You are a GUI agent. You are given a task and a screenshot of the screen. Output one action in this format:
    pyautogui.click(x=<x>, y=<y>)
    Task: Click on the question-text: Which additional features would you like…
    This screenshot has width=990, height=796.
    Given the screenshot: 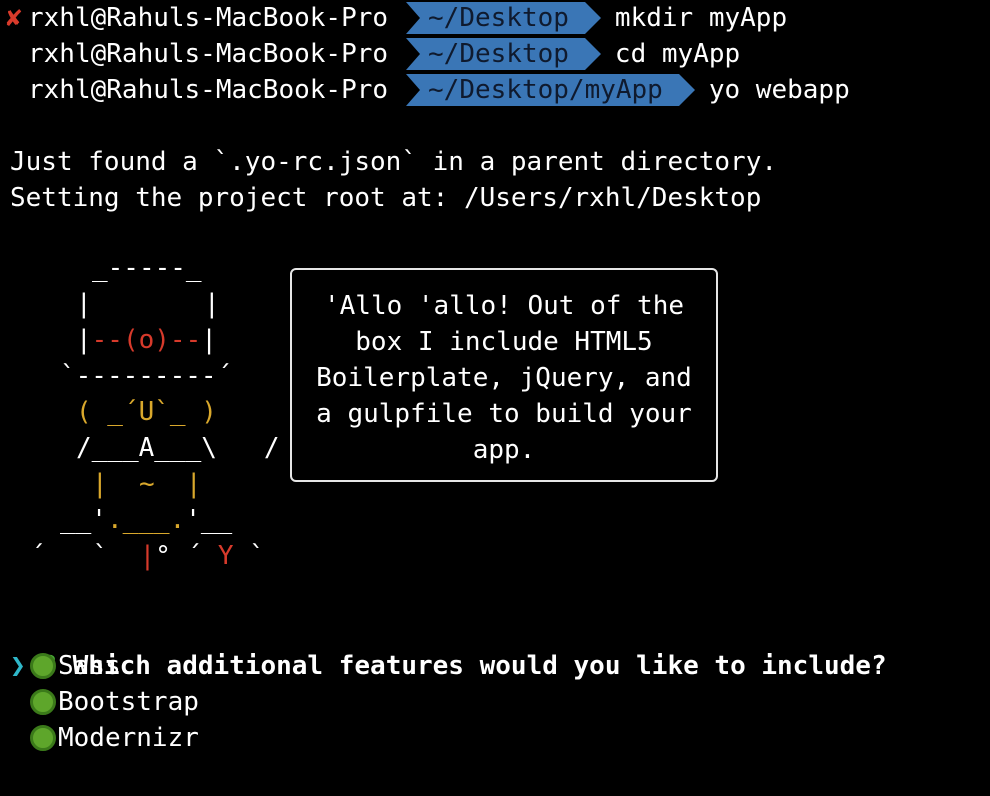 What is the action you would take?
    pyautogui.click(x=479, y=666)
    